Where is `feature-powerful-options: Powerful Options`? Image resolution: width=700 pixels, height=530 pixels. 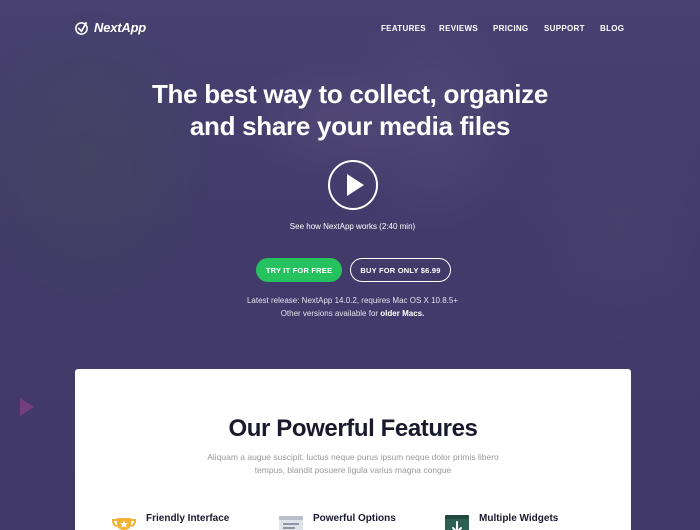
feature-powerful-options: Powerful Options is located at coordinates (336, 520).